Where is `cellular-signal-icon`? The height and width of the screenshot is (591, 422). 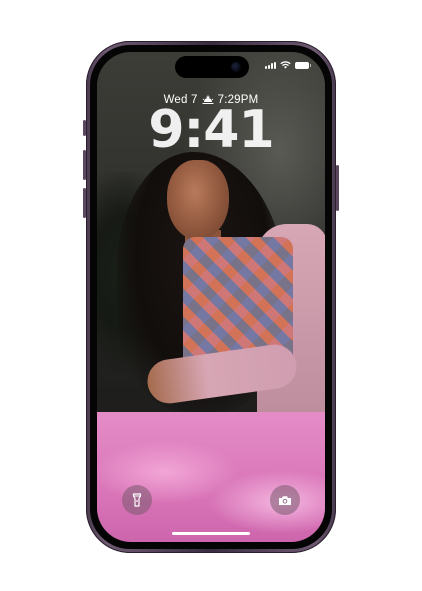
cellular-signal-icon is located at coordinates (270, 65).